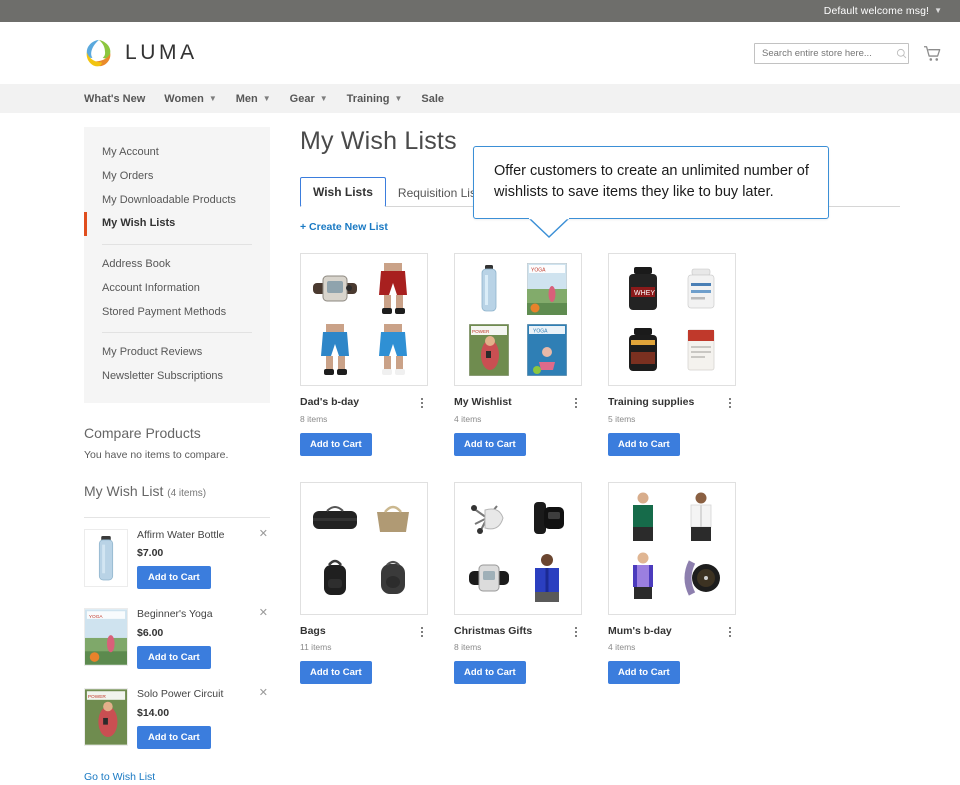 Image resolution: width=960 pixels, height=785 pixels. I want to click on top-green-thumbnail, so click(643, 518).